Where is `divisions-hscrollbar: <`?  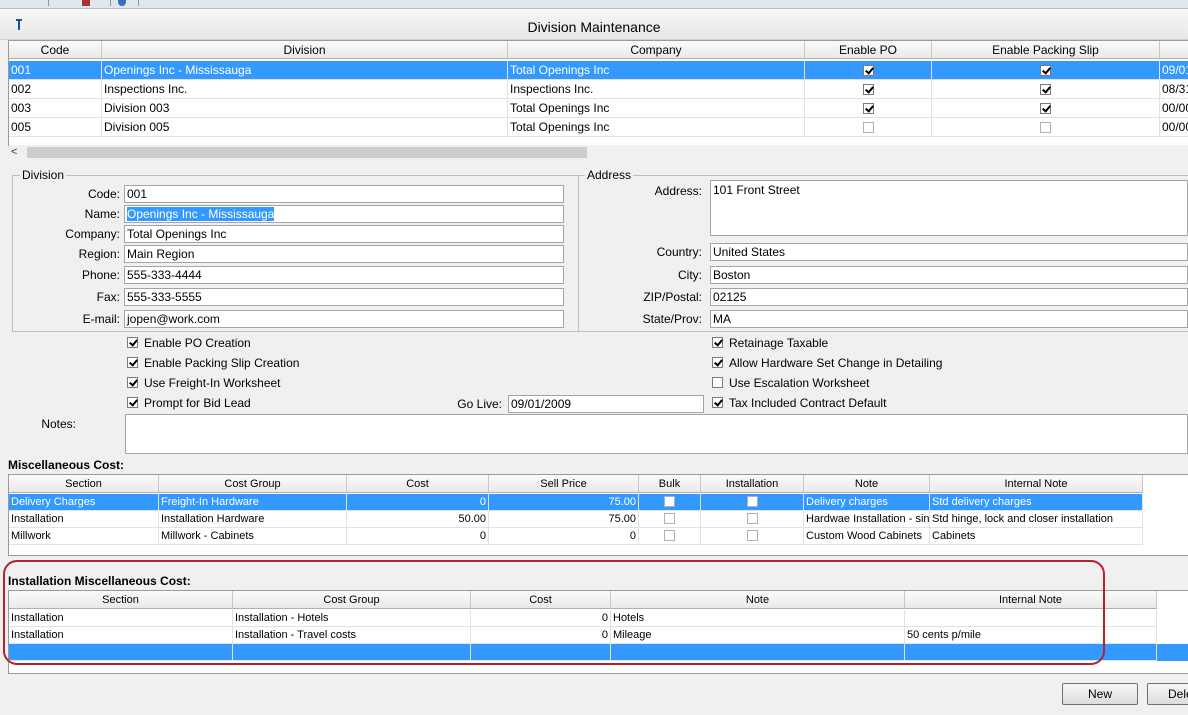
divisions-hscrollbar: < is located at coordinates (598, 152).